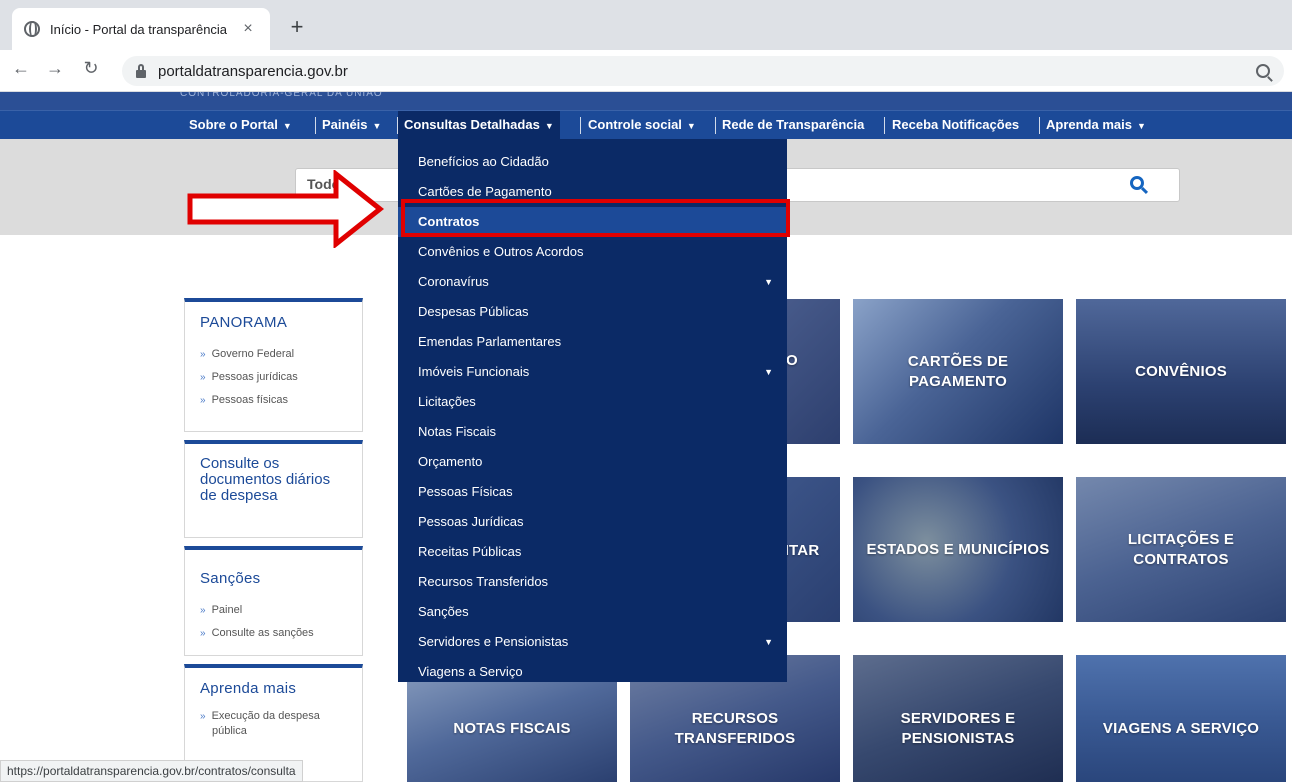 Image resolution: width=1292 pixels, height=782 pixels. What do you see at coordinates (472, 124) in the screenshot?
I see `nav-label: Consultas Detalhadas` at bounding box center [472, 124].